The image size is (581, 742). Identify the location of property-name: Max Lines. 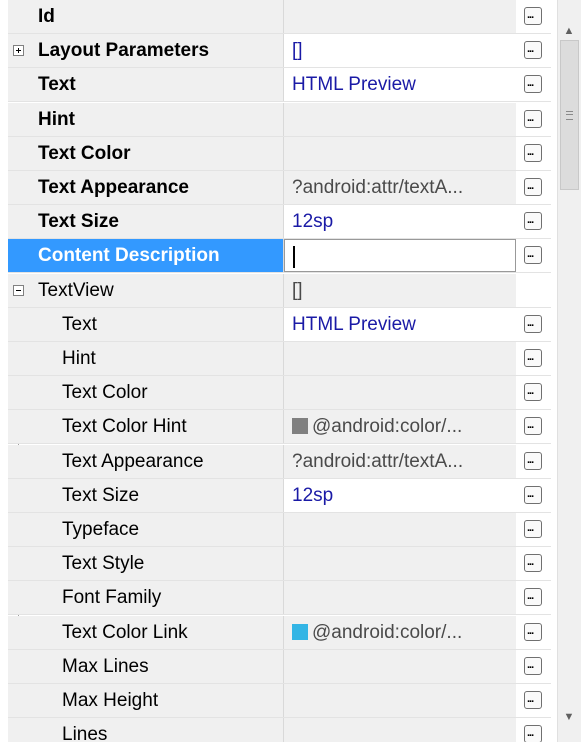
(146, 666).